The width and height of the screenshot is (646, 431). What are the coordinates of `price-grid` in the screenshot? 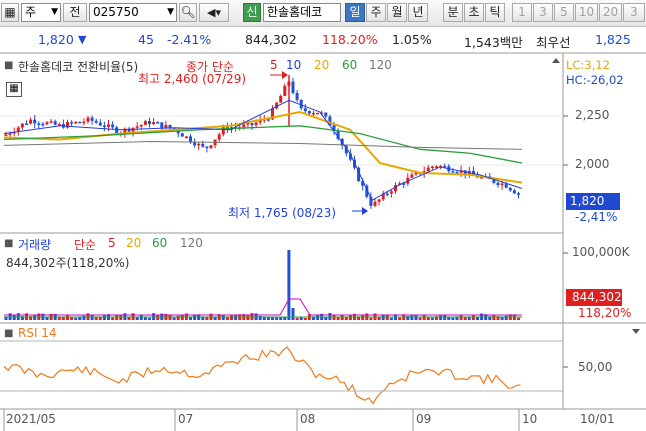 It's located at (281, 140).